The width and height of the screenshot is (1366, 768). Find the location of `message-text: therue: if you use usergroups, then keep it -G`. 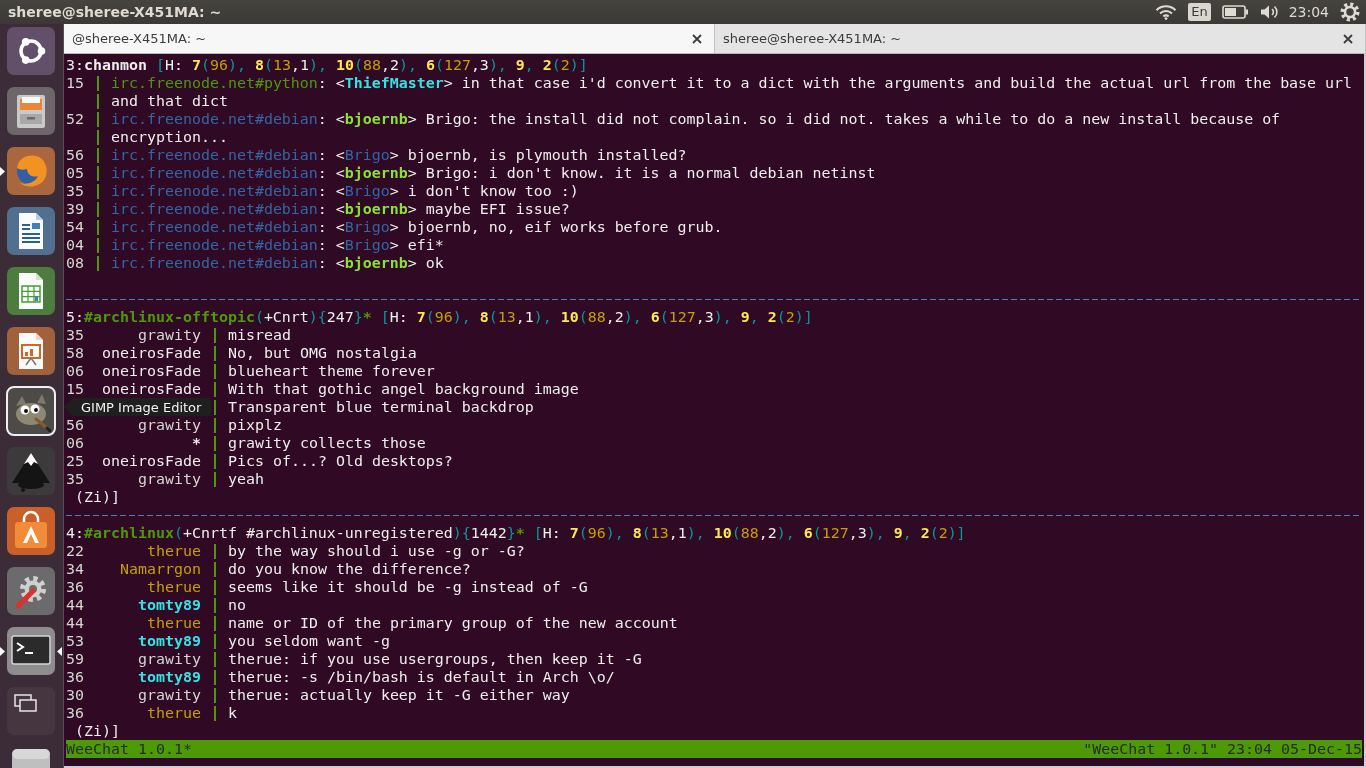

message-text: therue: if you use usergroups, then keep it -G is located at coordinates (435, 659).